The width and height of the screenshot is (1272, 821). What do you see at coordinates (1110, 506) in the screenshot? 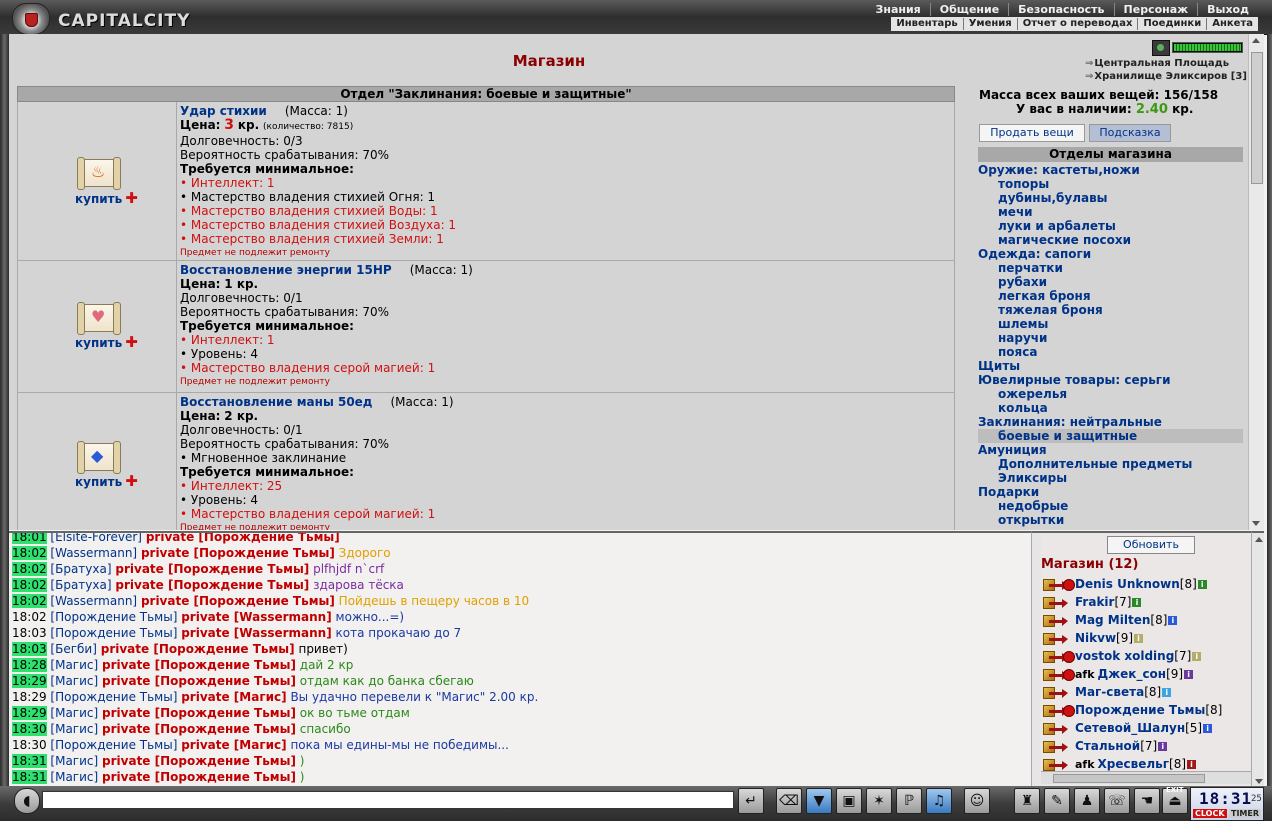
I see `department-link: недобрые` at bounding box center [1110, 506].